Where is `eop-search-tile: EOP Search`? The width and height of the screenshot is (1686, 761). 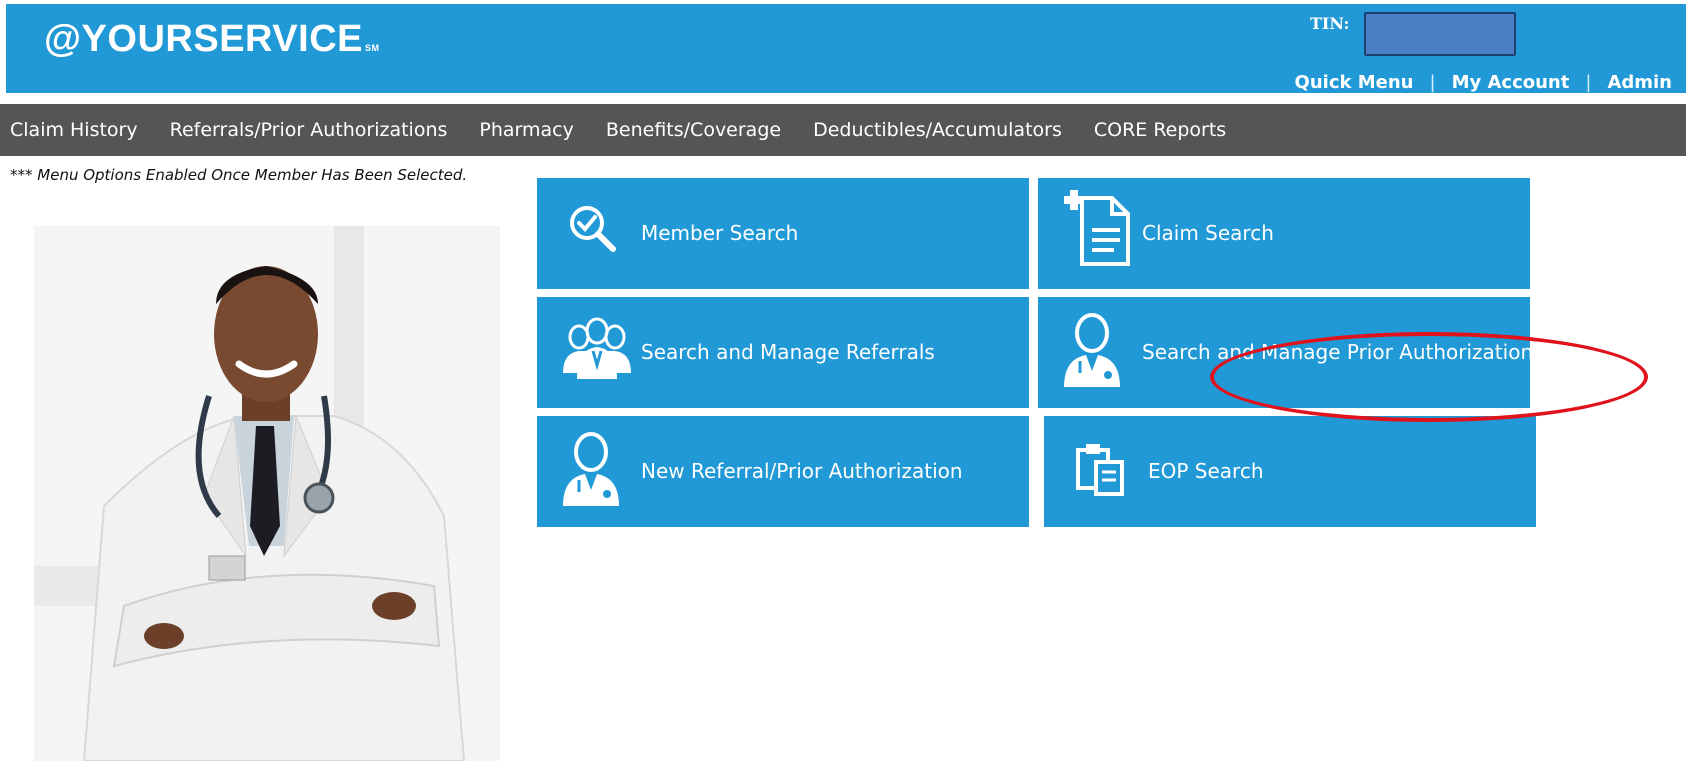 eop-search-tile: EOP Search is located at coordinates (1290, 471).